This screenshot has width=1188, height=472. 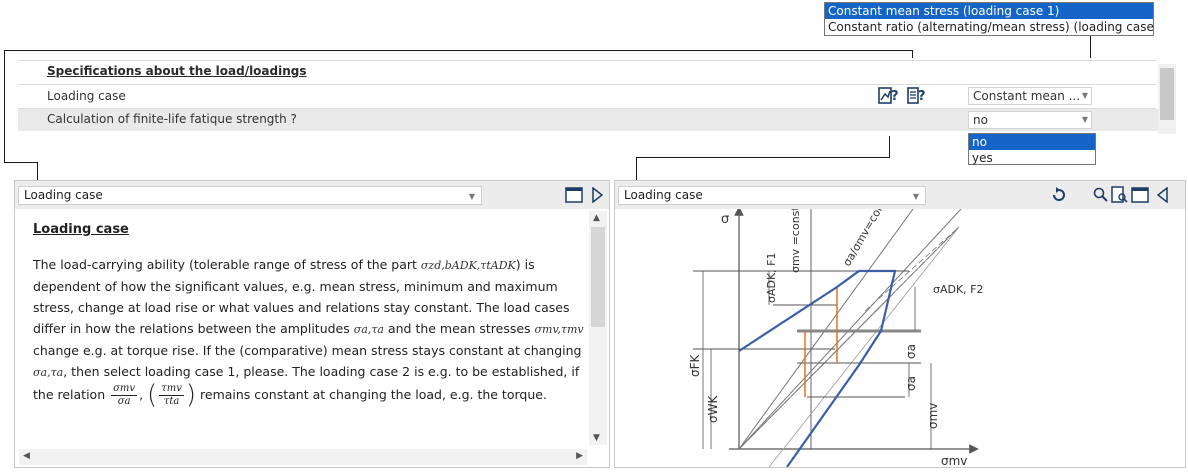 What do you see at coordinates (989, 11) in the screenshot?
I see `loading-case-option-1: Constant mean stress (loading case 1)` at bounding box center [989, 11].